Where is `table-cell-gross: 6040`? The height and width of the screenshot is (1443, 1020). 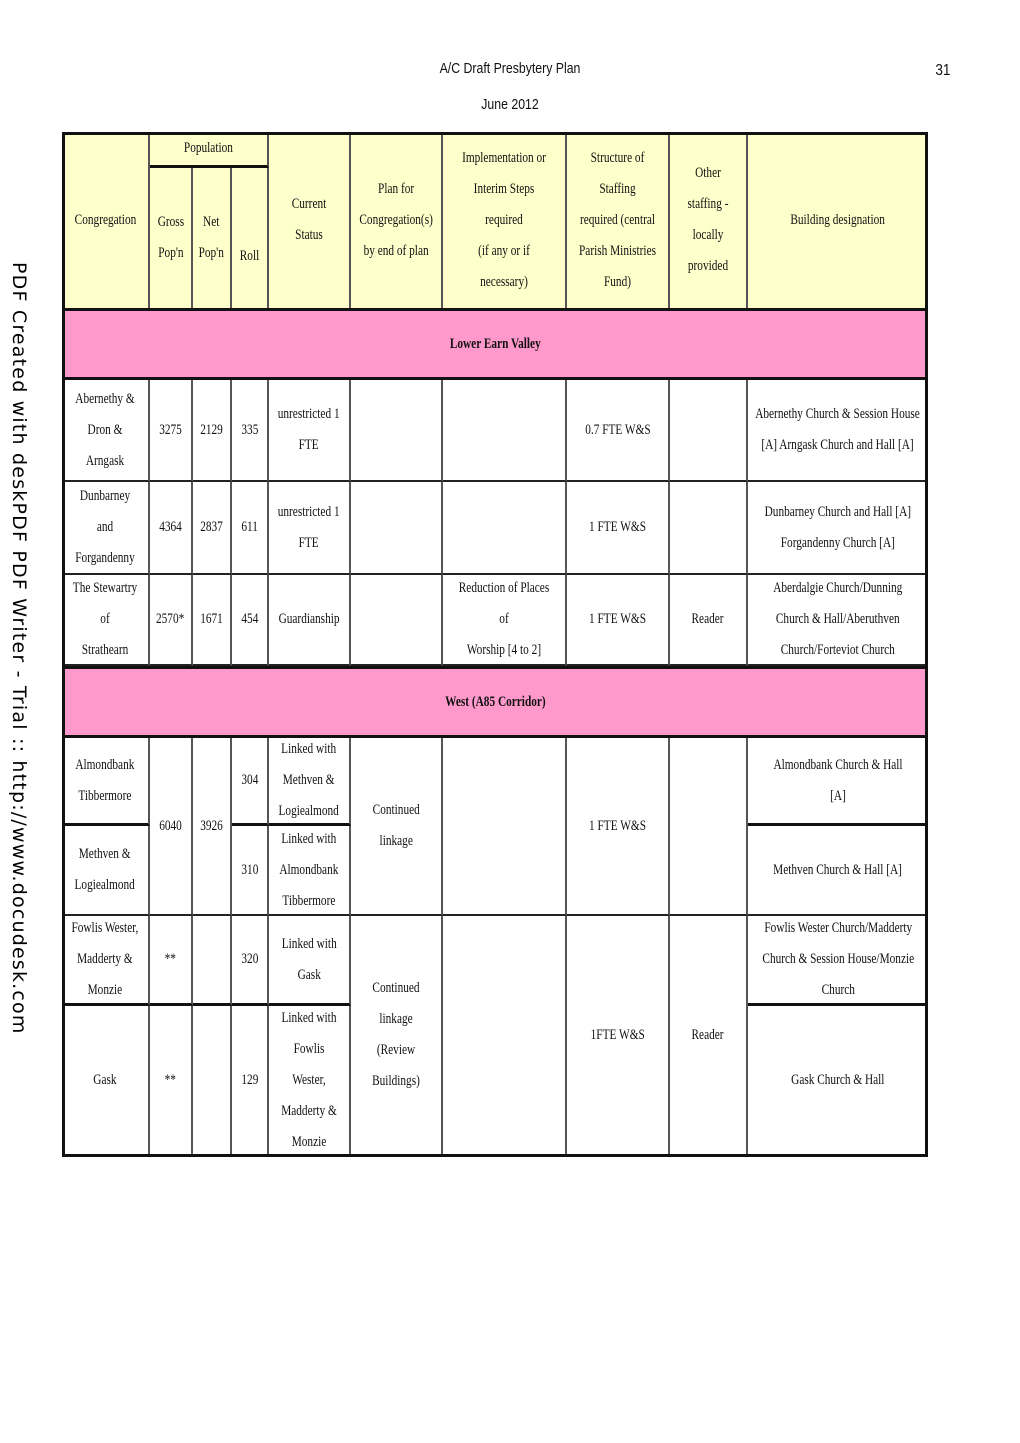
table-cell-gross: 6040 is located at coordinates (171, 827).